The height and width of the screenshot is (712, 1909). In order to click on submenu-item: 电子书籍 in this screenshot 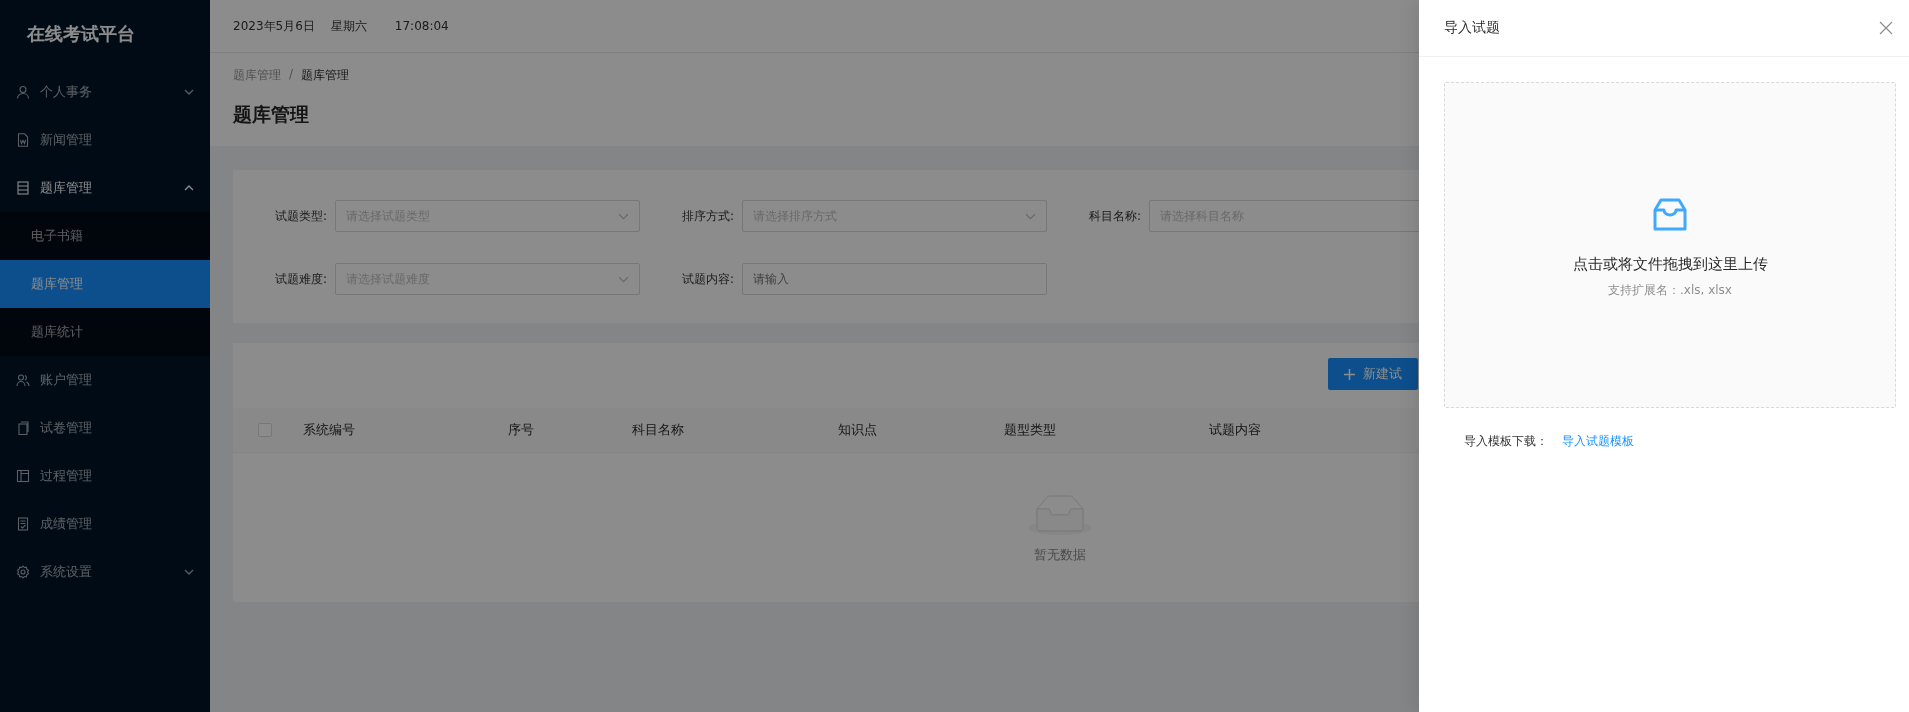, I will do `click(105, 236)`.